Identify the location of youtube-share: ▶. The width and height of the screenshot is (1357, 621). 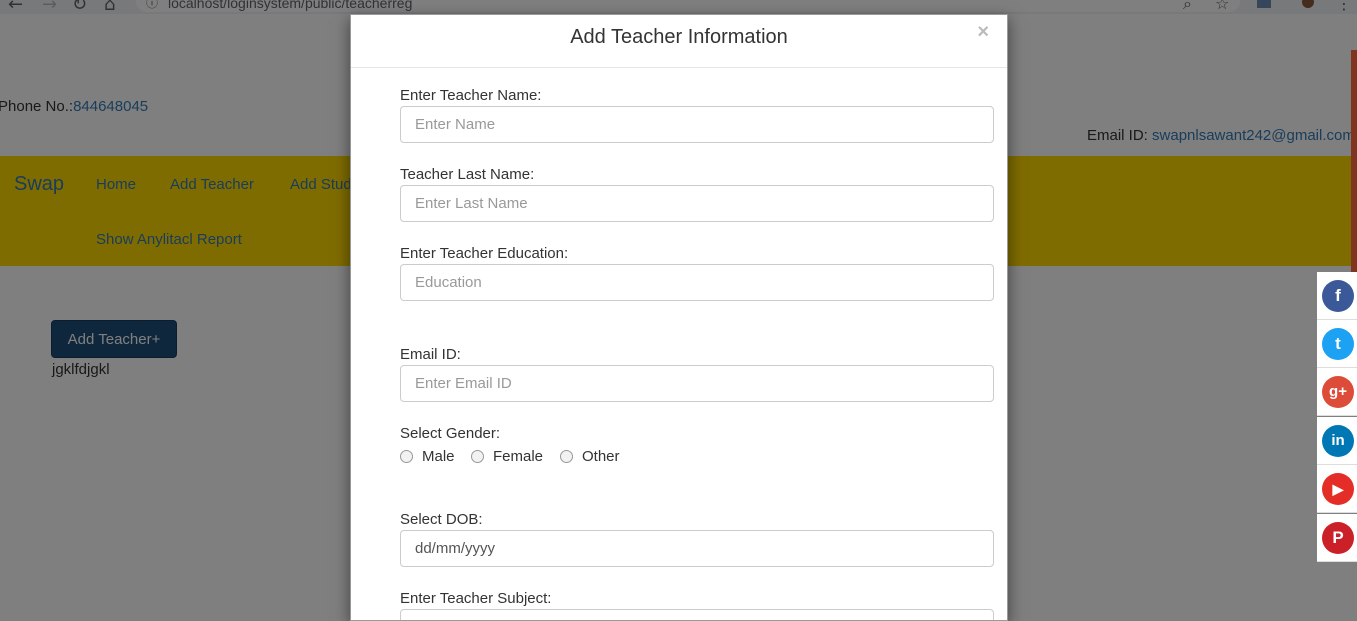
(1337, 489).